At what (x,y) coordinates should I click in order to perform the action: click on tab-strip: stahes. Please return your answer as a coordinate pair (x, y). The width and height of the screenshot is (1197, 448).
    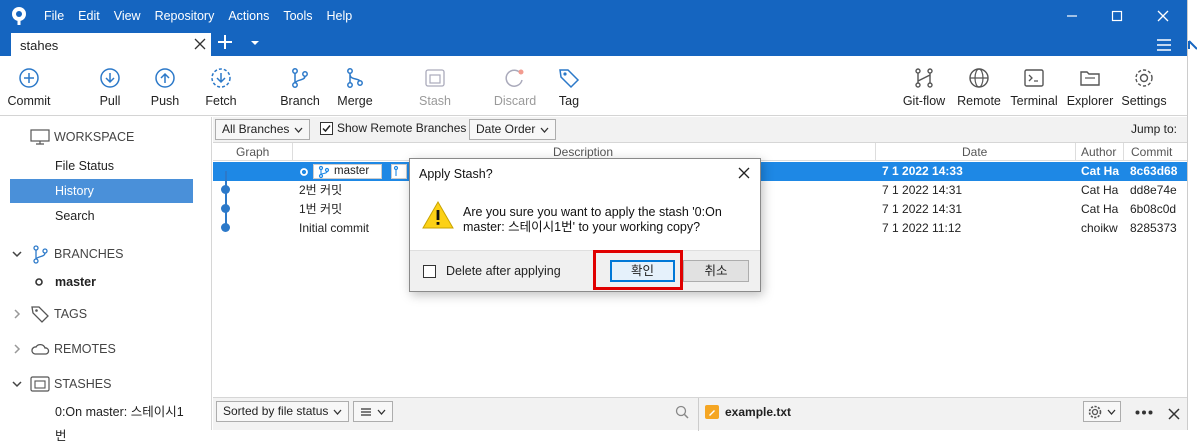
    Looking at the image, I should click on (593, 44).